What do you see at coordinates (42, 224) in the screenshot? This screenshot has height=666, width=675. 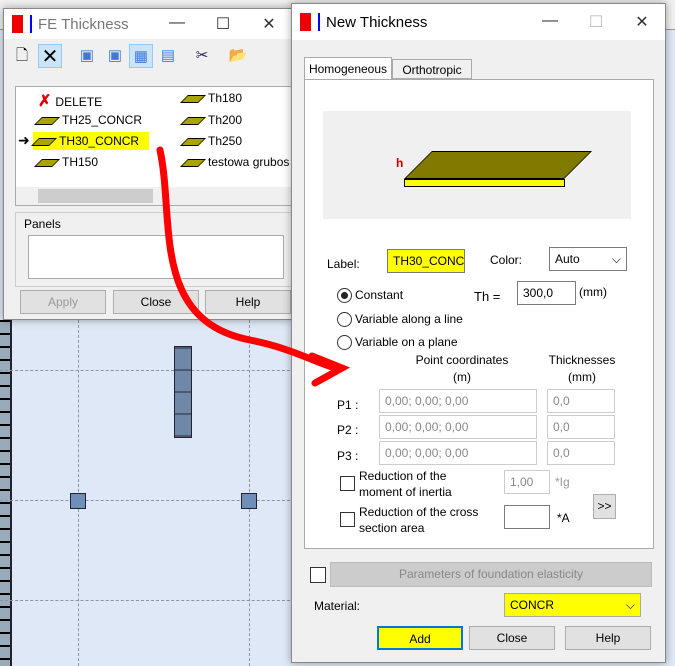 I see `panels-label: Panels` at bounding box center [42, 224].